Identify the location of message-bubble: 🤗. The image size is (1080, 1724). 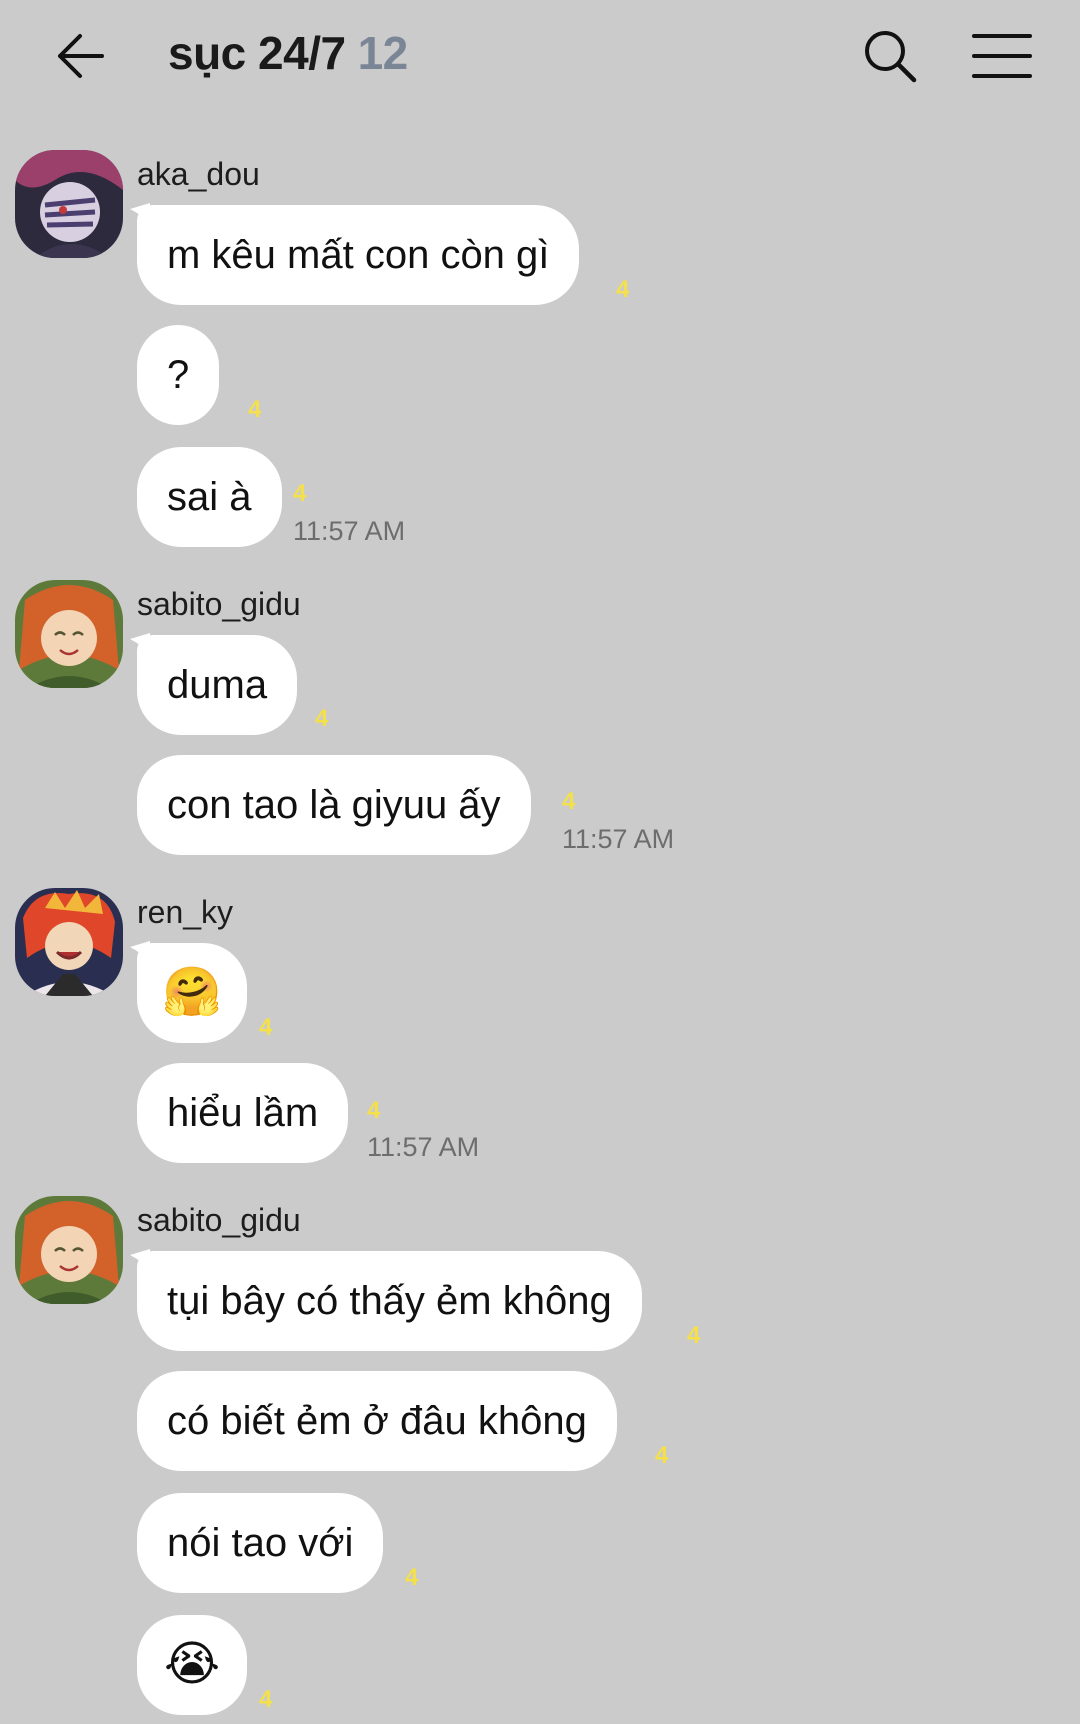
(192, 993).